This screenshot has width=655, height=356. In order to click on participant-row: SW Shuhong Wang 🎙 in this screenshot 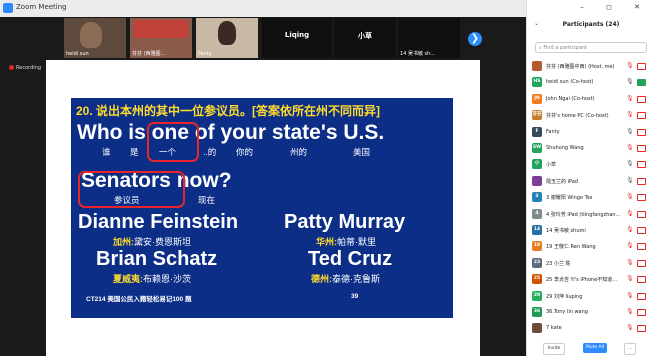, I will do `click(591, 148)`.